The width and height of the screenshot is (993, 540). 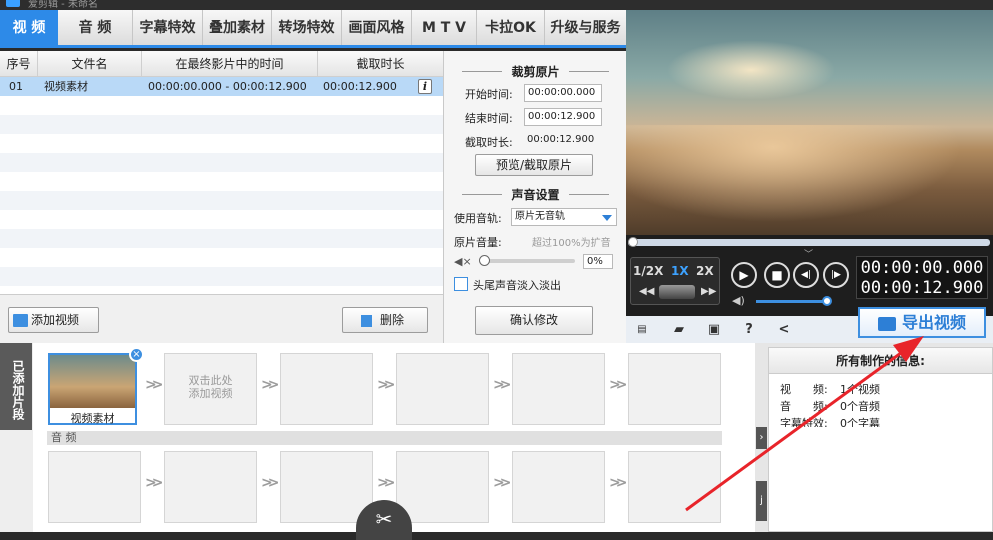 I want to click on new-project-icon: ▤, so click(x=642, y=329).